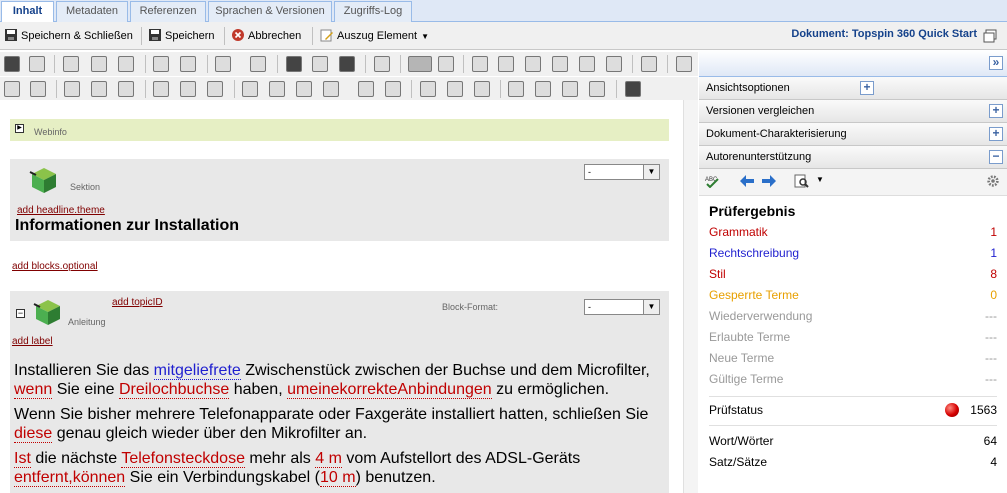 The image size is (1007, 493). I want to click on col-after-icon, so click(587, 64).